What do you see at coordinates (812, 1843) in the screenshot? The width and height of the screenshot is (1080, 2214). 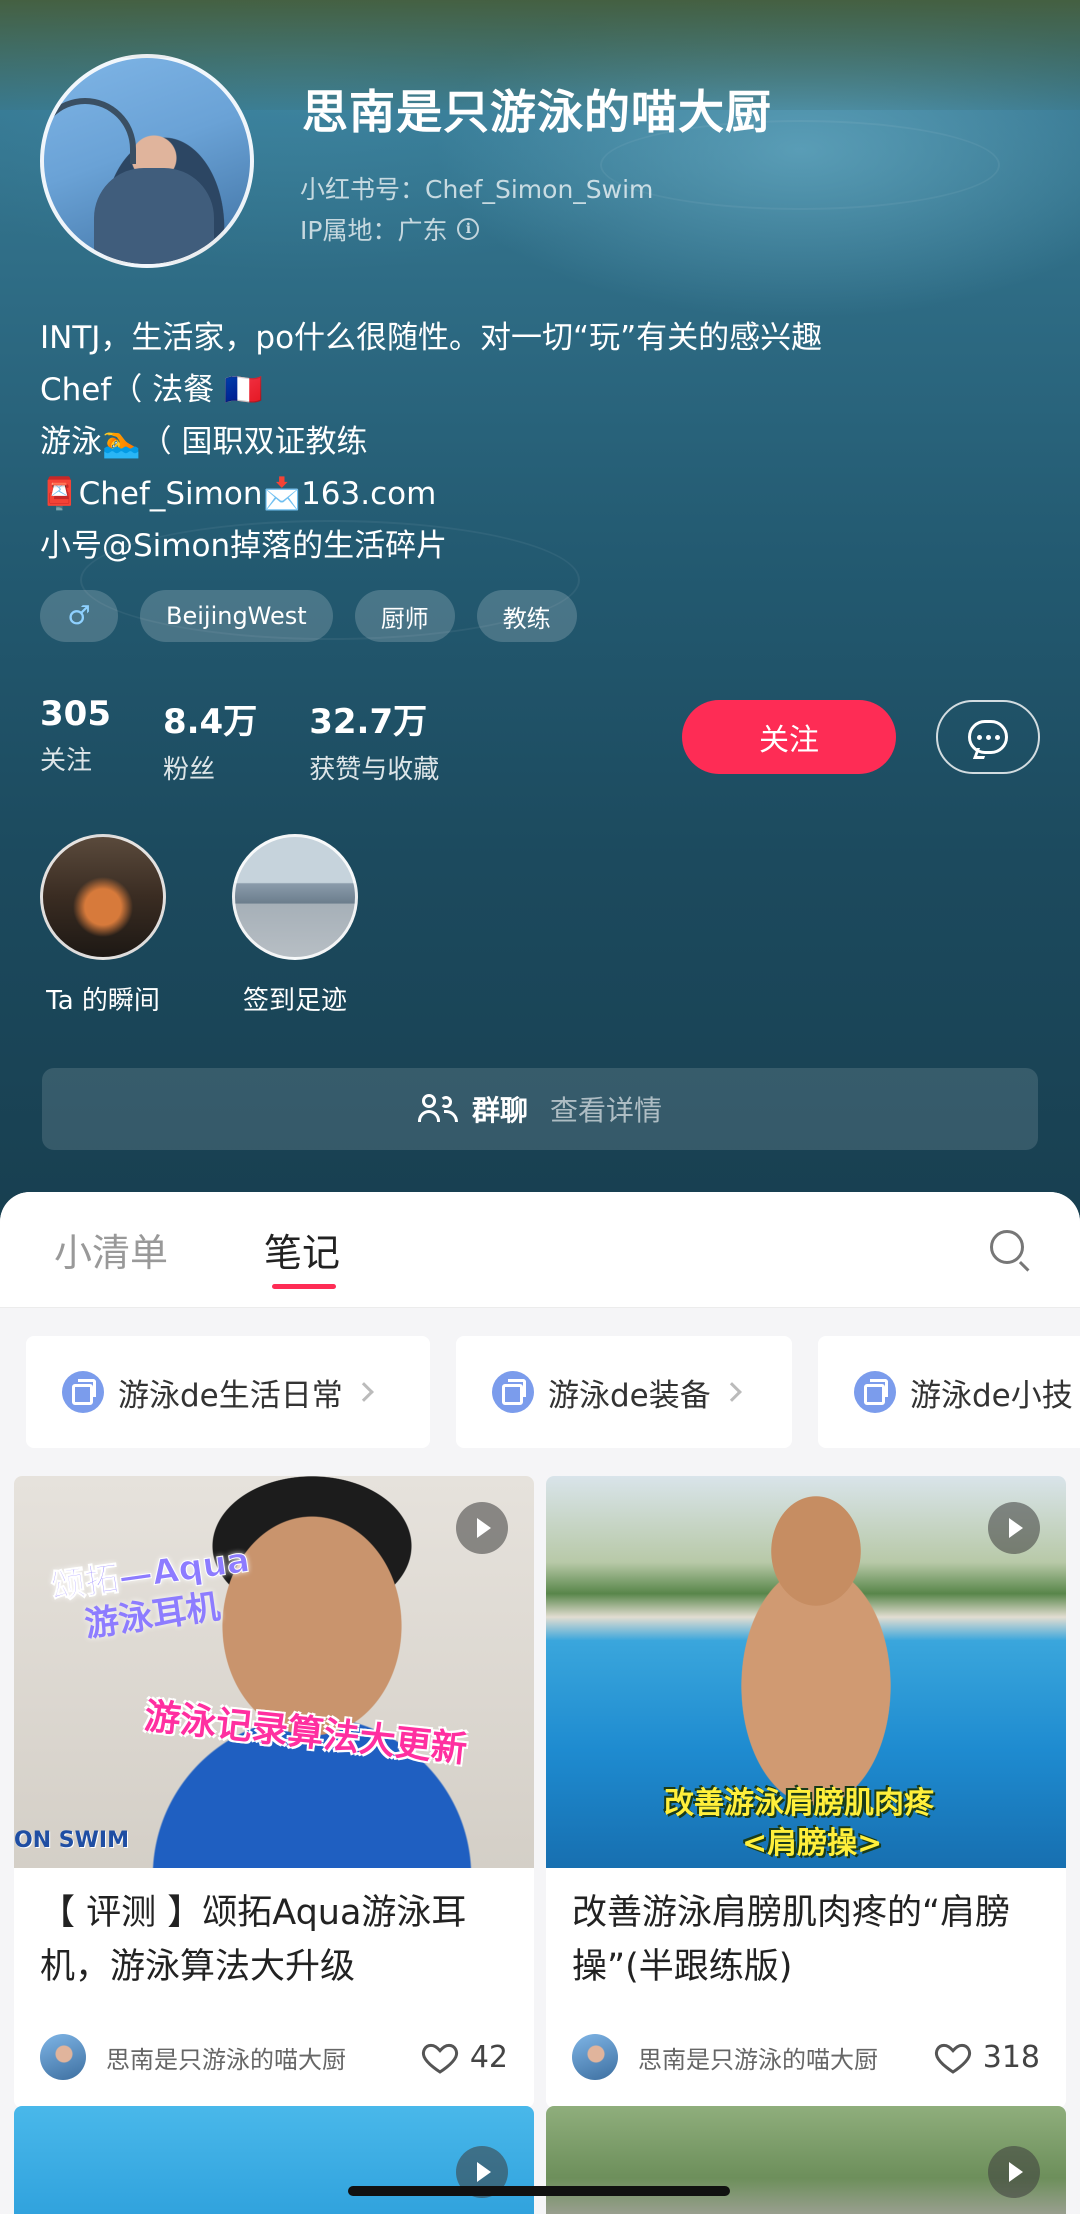 I see `cover-caption: <肩膀操>` at bounding box center [812, 1843].